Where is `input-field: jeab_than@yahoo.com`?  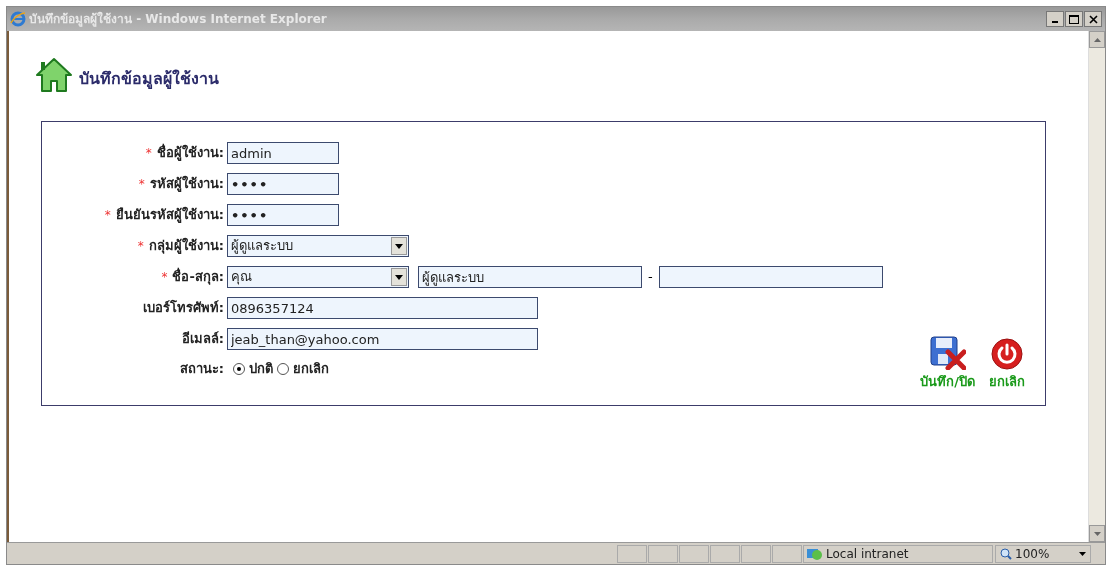
input-field: jeab_than@yahoo.com is located at coordinates (382, 339).